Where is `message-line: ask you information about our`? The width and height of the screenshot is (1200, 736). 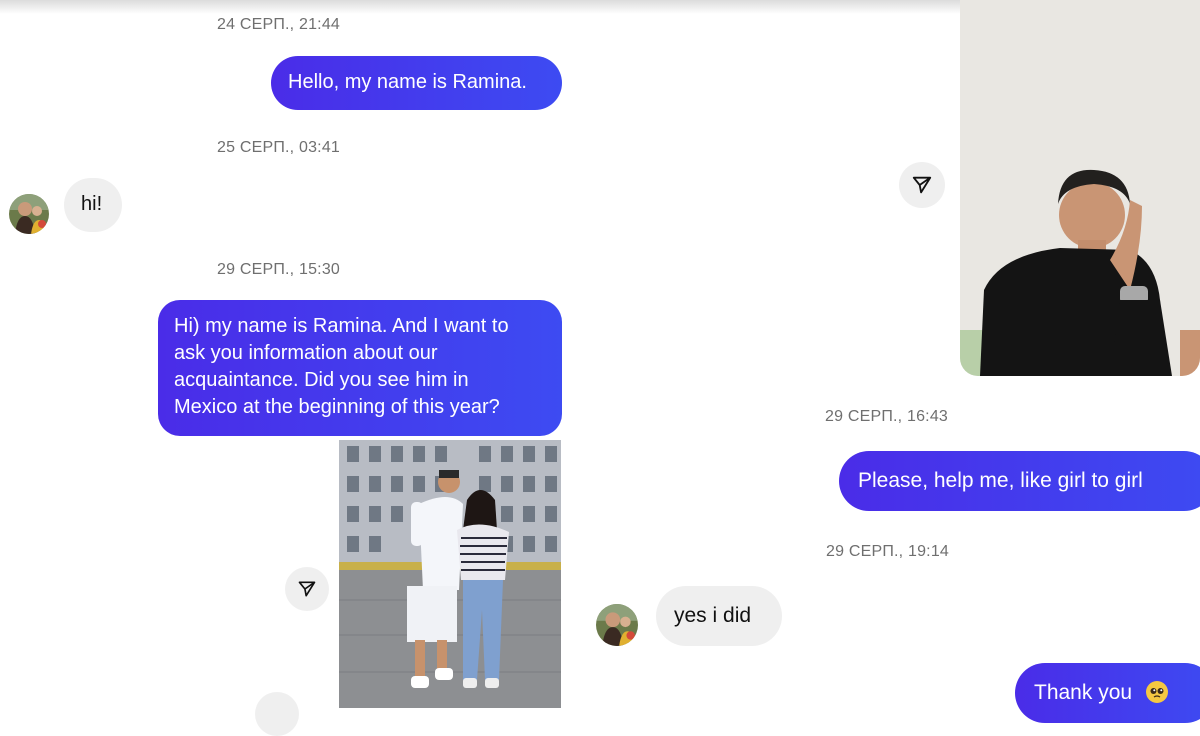
message-line: ask you information about our is located at coordinates (306, 353).